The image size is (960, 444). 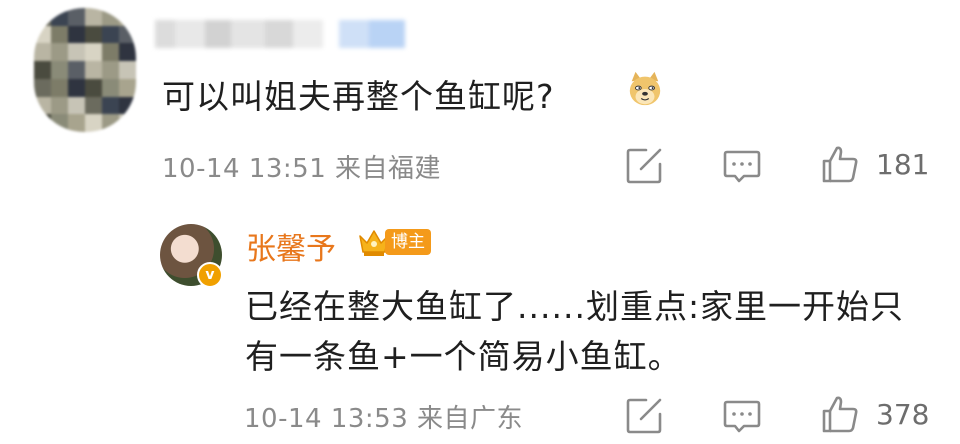 What do you see at coordinates (645, 88) in the screenshot?
I see `doge-emoji-icon` at bounding box center [645, 88].